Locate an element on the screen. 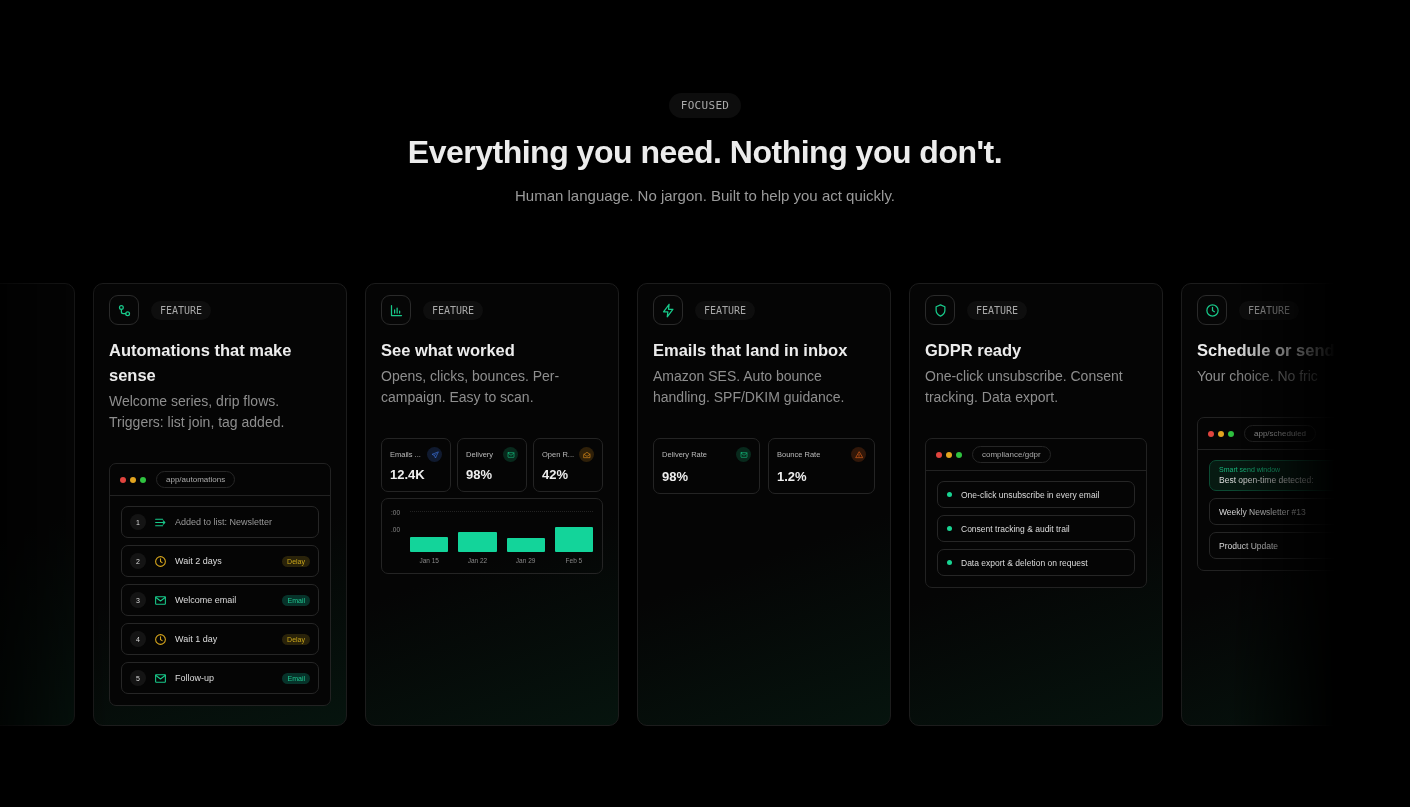 The image size is (1410, 807). card-title: GDPR ready is located at coordinates (974, 350).